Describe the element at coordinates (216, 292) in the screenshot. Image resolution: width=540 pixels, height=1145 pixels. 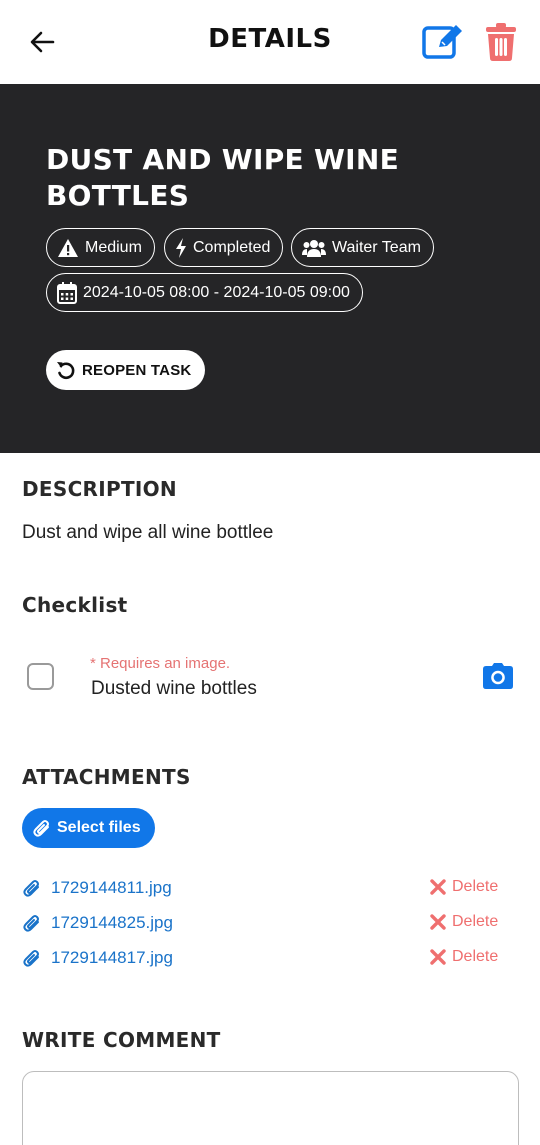
I see `date-range-label: 2024-10-05 08:00 - 2024-10-05 09:00` at that location.